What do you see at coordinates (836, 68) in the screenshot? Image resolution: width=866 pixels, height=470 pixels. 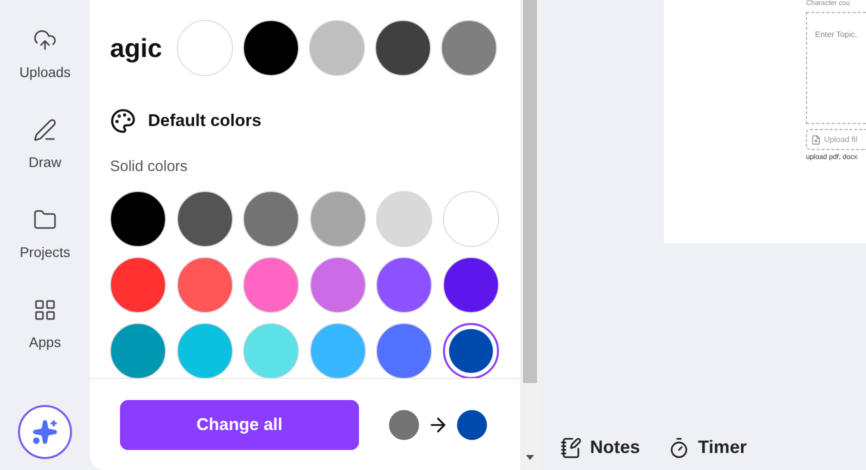 I see `topic-field: Enter Topic,` at bounding box center [836, 68].